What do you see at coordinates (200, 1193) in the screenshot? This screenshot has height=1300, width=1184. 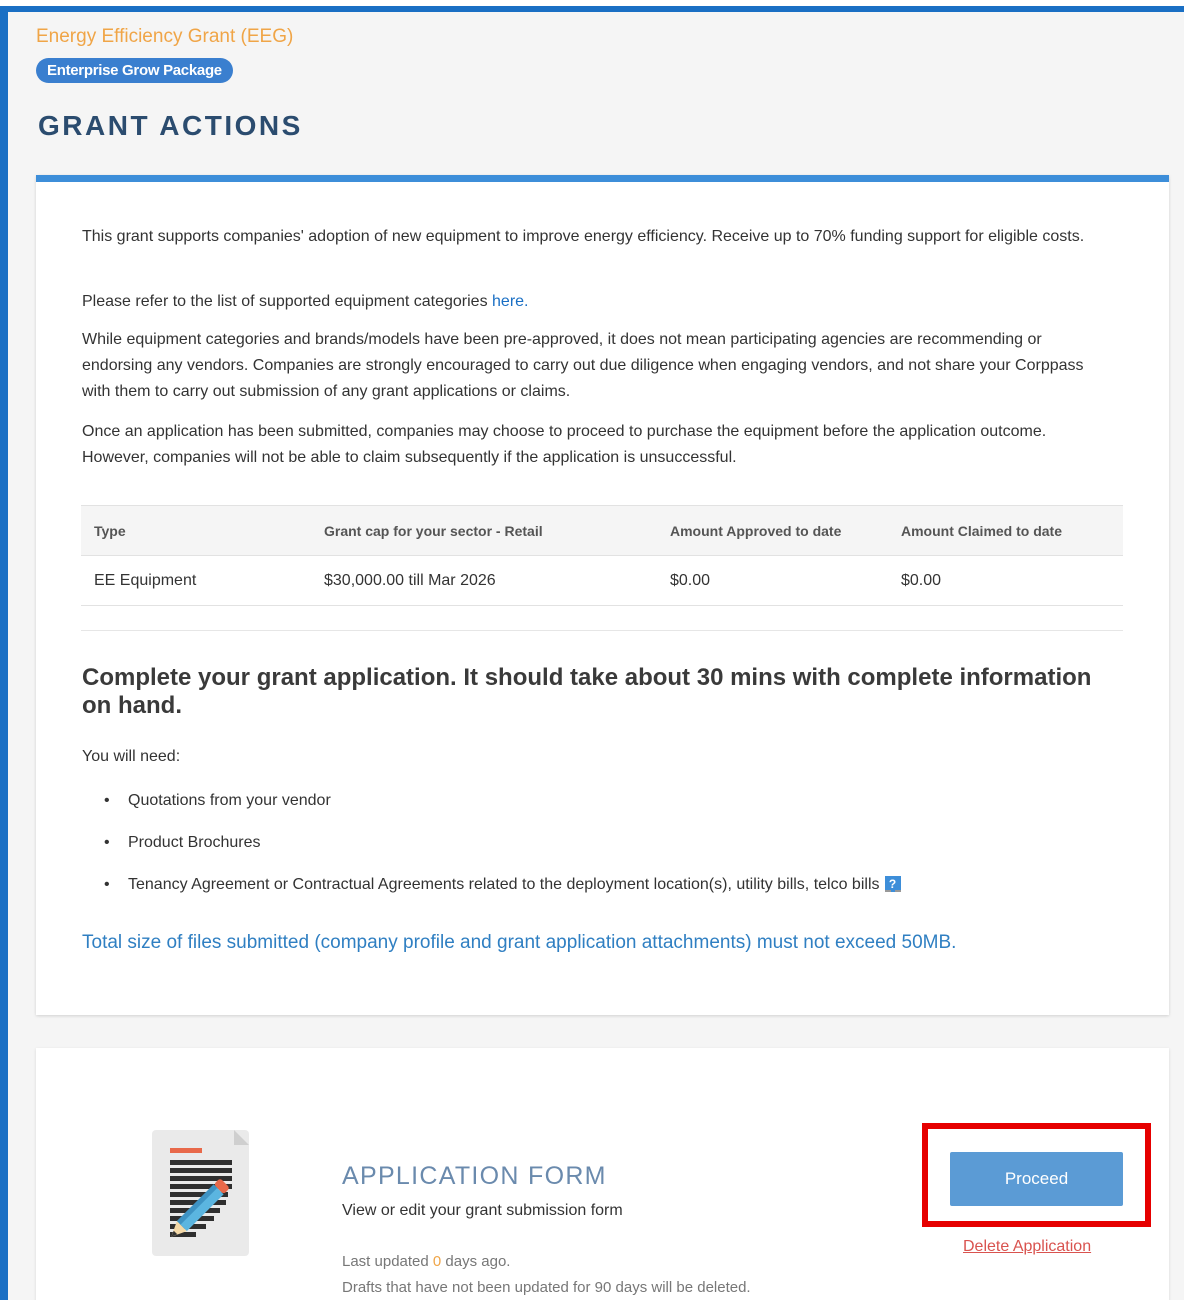 I see `document-pencil-icon` at bounding box center [200, 1193].